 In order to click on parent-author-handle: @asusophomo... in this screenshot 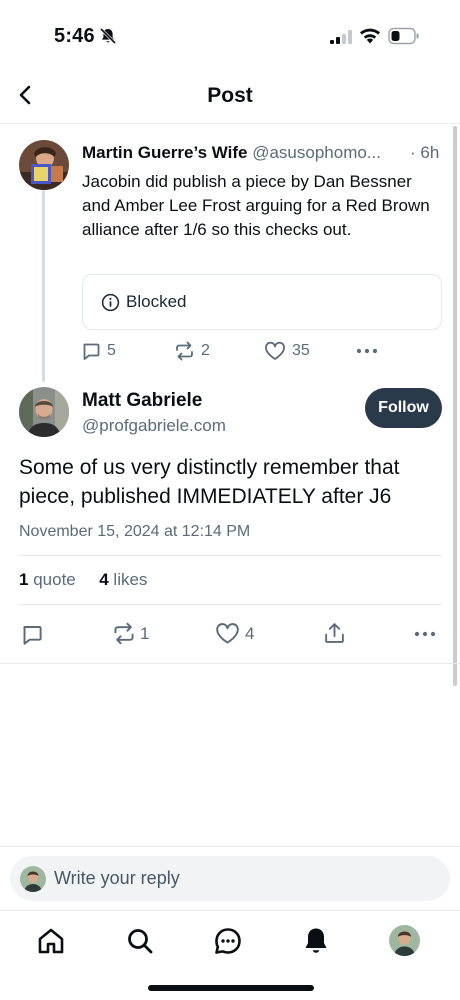, I will do `click(316, 152)`.